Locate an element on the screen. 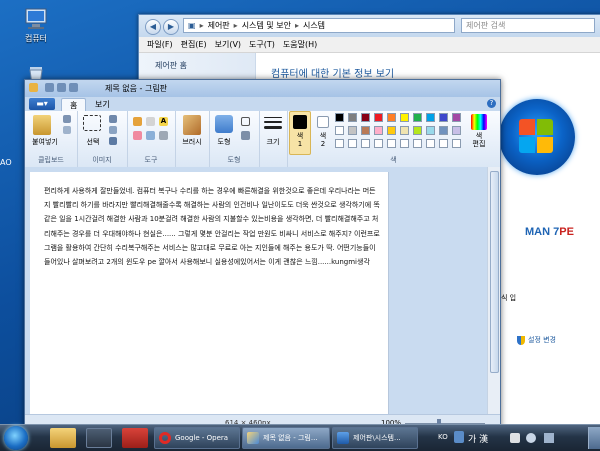  menu-file: 파일(F) is located at coordinates (160, 44).